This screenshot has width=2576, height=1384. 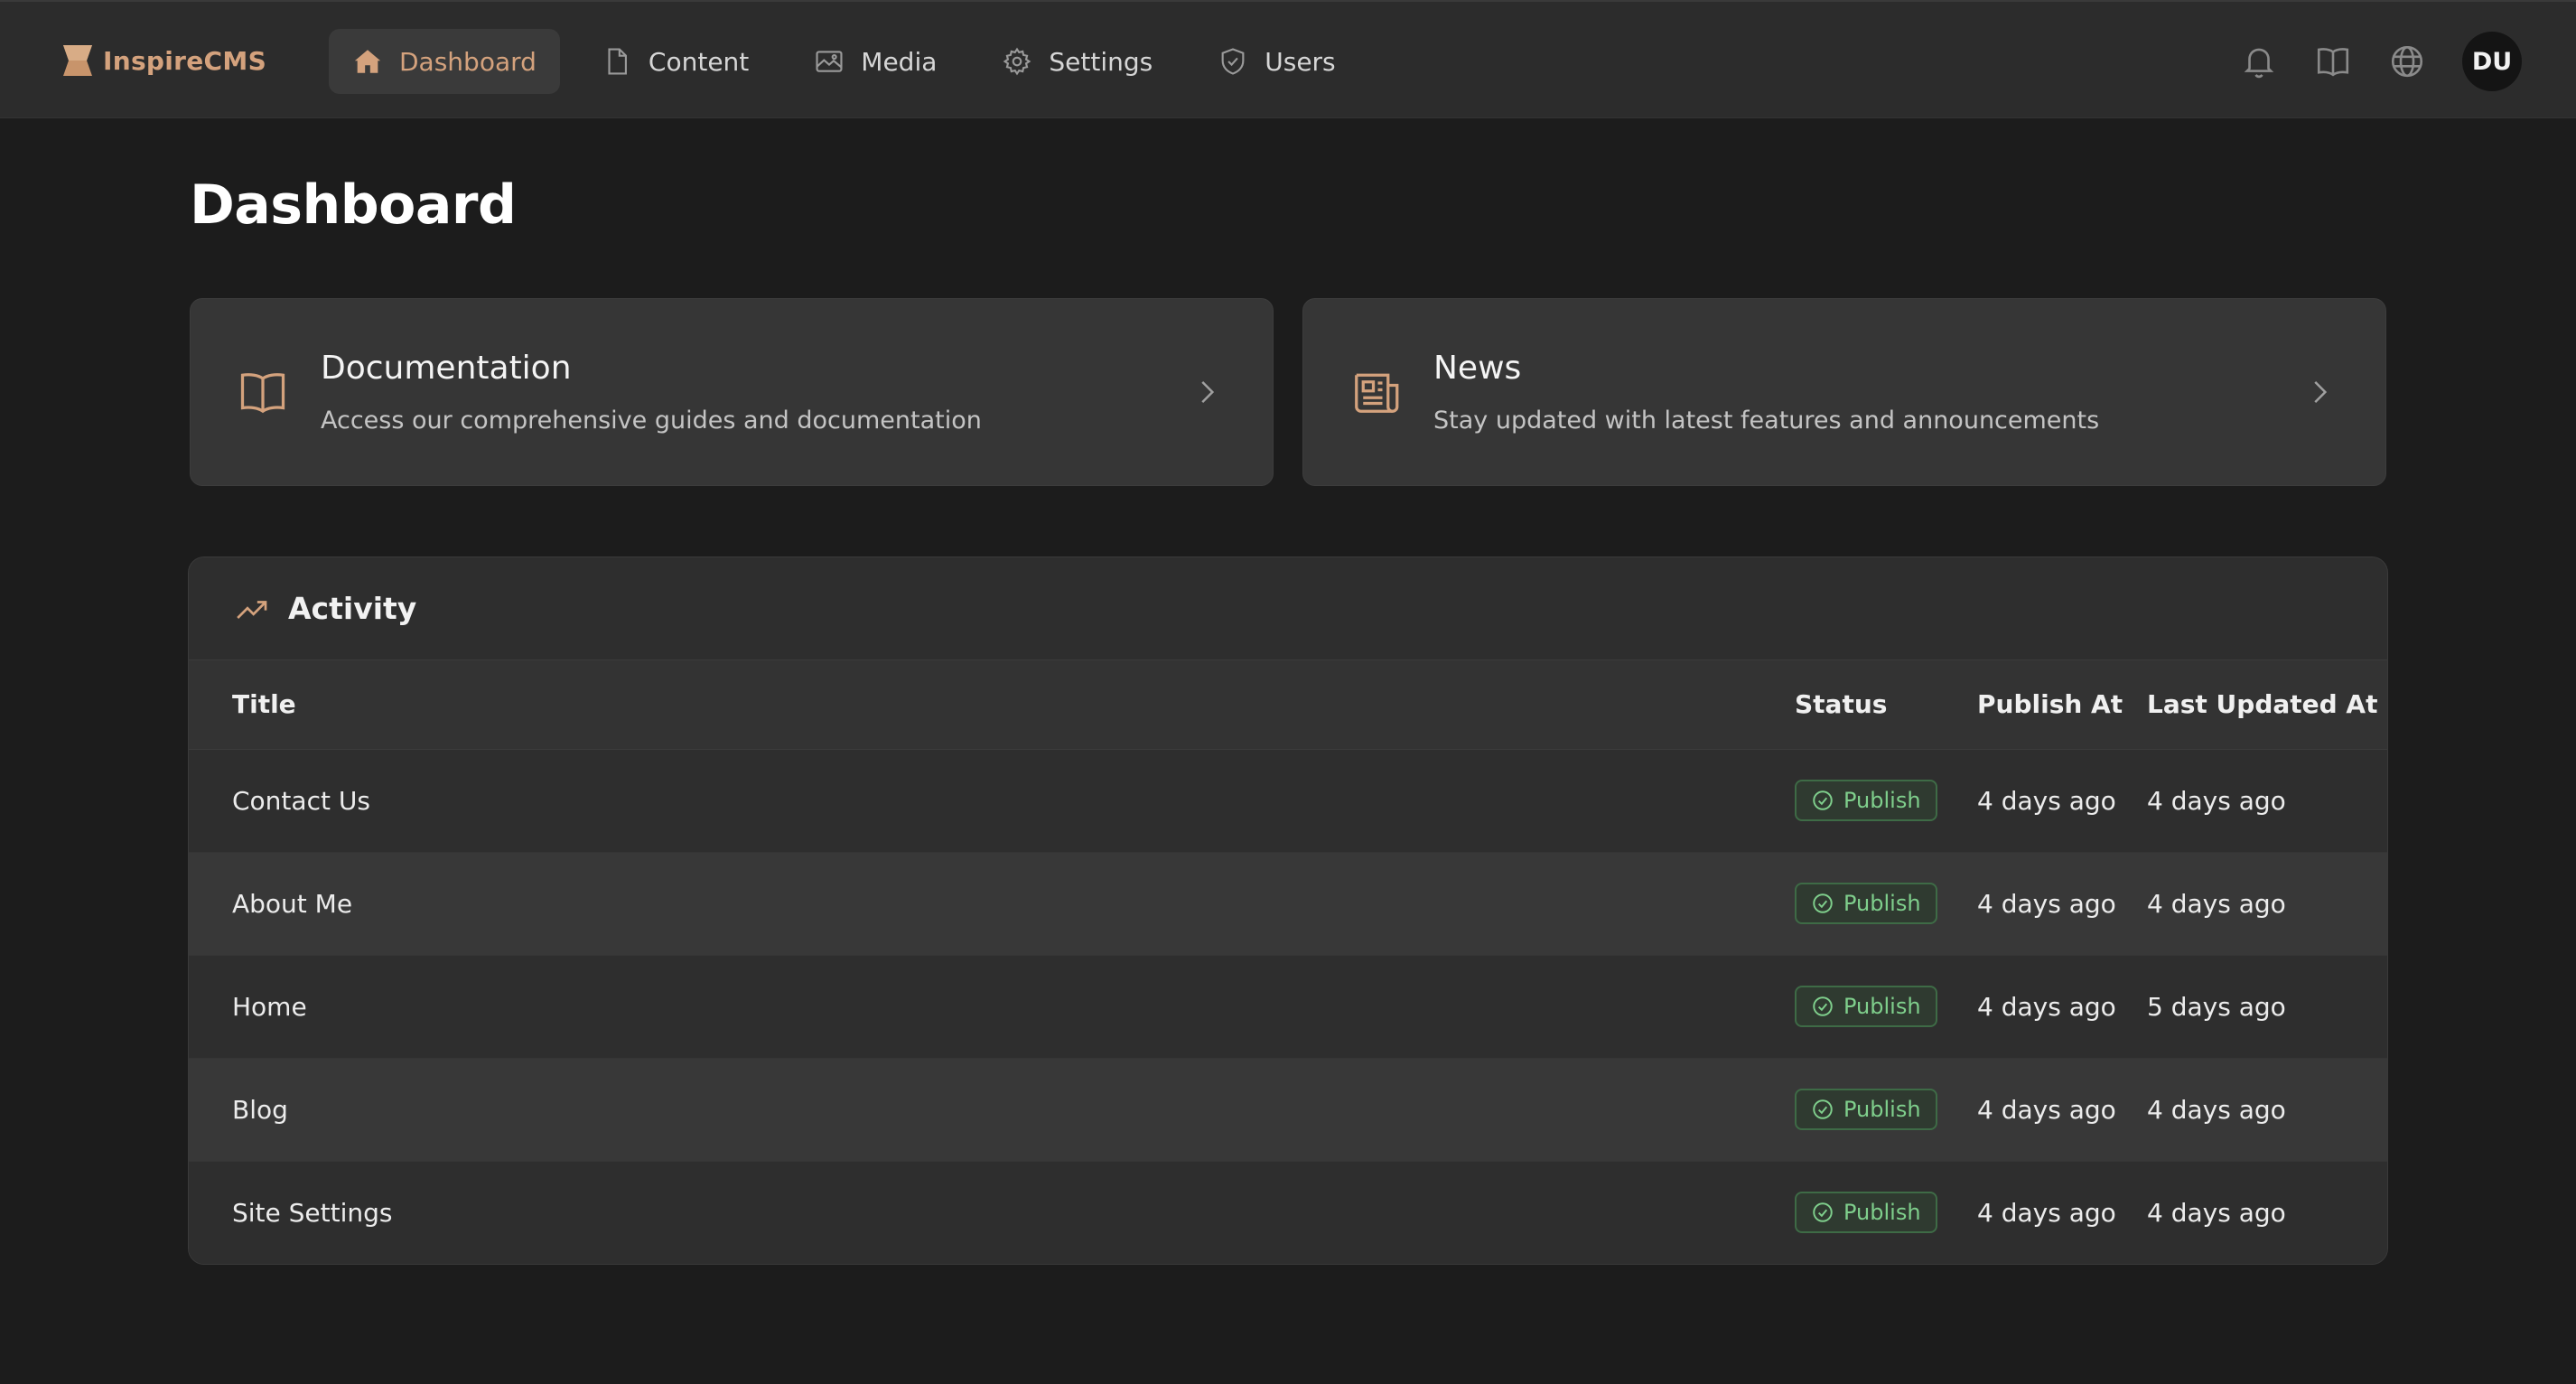 What do you see at coordinates (1101, 61) in the screenshot?
I see `nav-settings-label: Settings` at bounding box center [1101, 61].